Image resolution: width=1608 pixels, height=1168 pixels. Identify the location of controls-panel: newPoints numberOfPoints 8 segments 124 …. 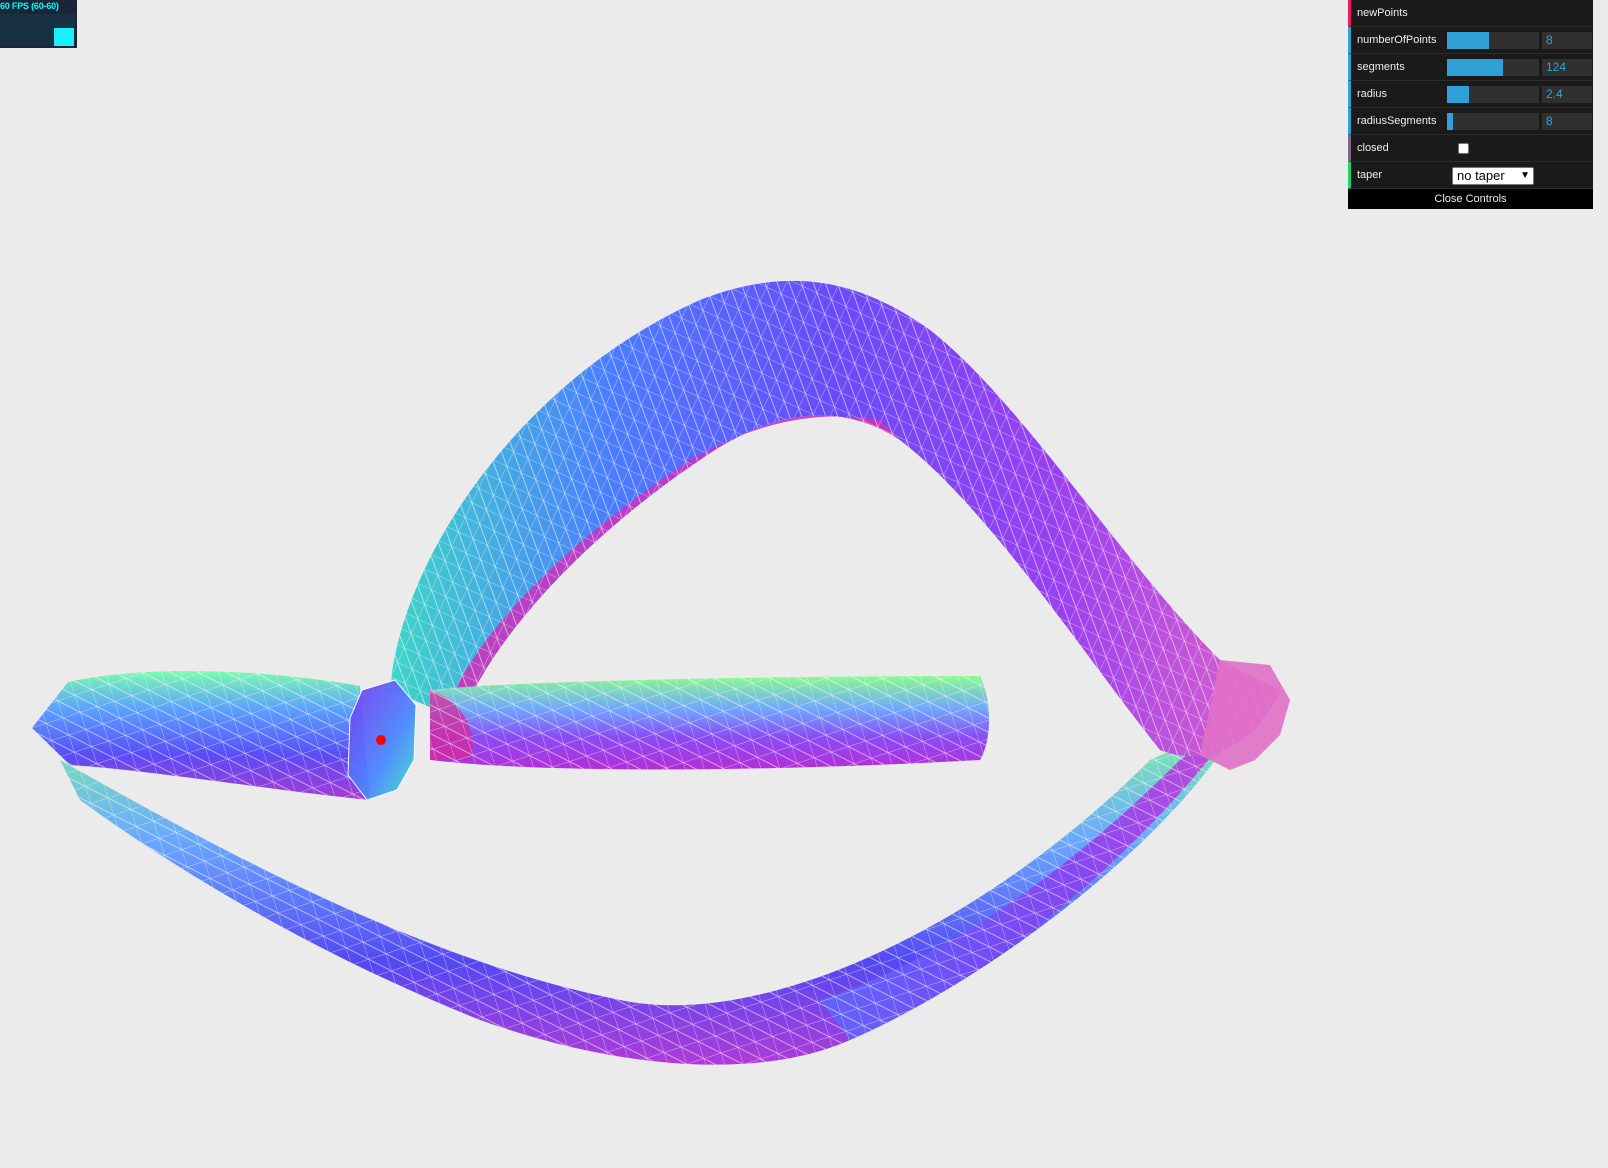
(1470, 104).